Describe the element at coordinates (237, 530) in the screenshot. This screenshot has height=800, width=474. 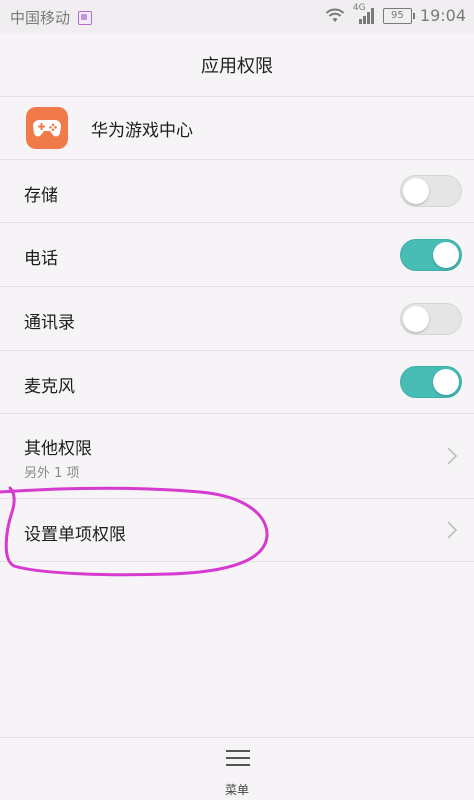
I see `single-permission-row: 设置单项权限` at that location.